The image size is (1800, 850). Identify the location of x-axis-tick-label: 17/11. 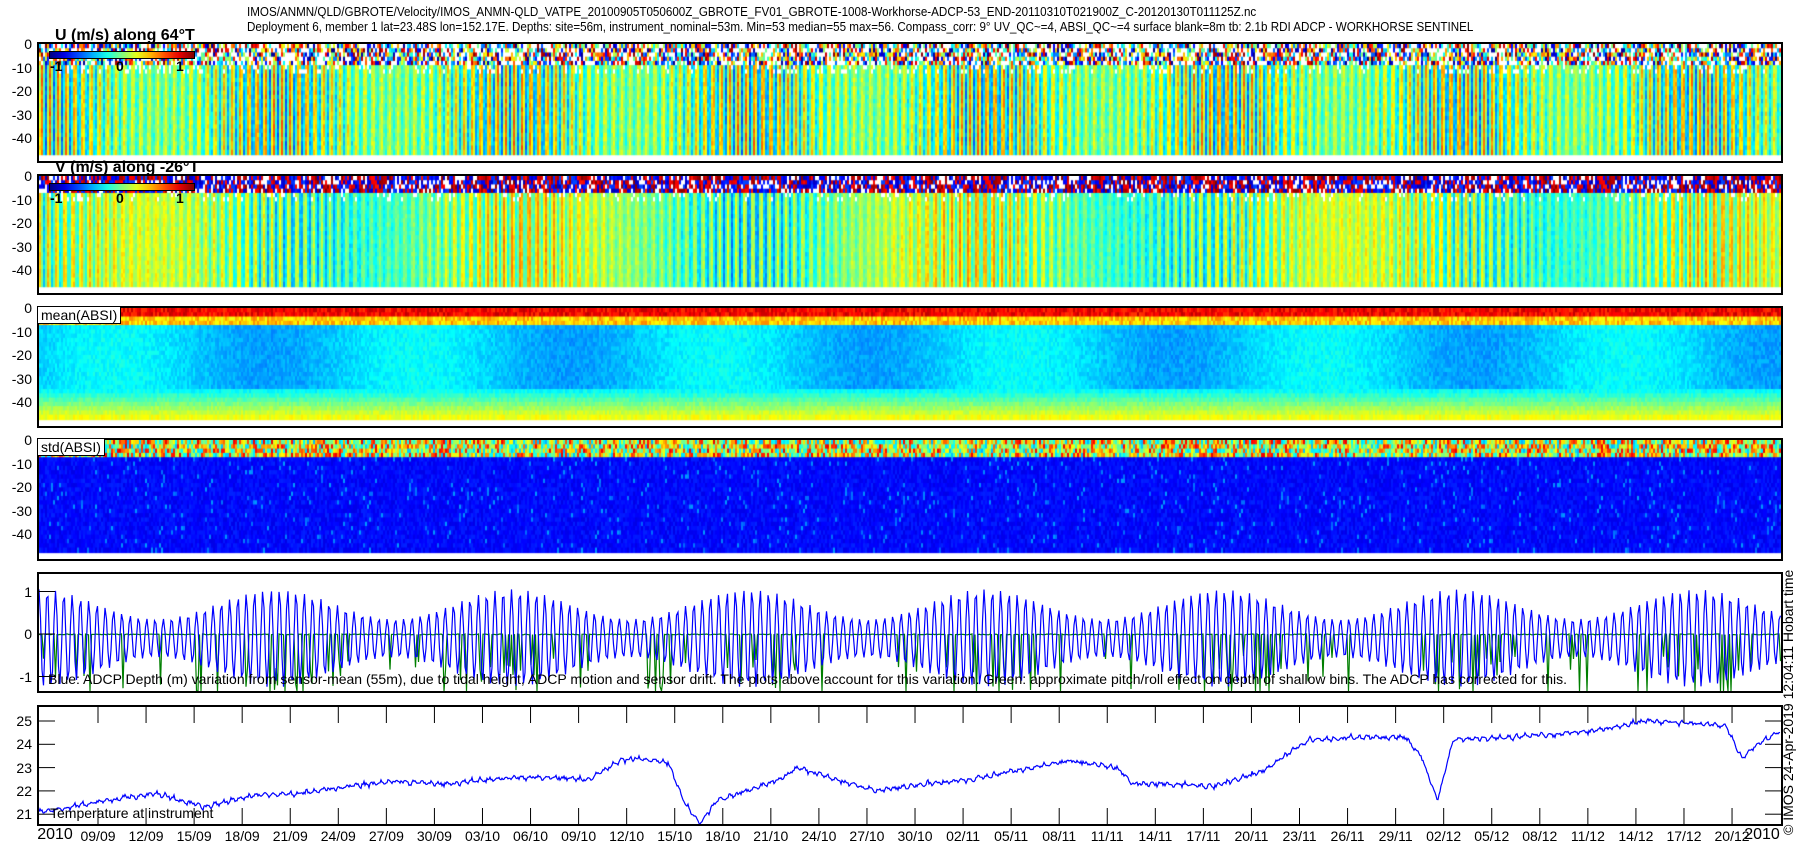
(1203, 836).